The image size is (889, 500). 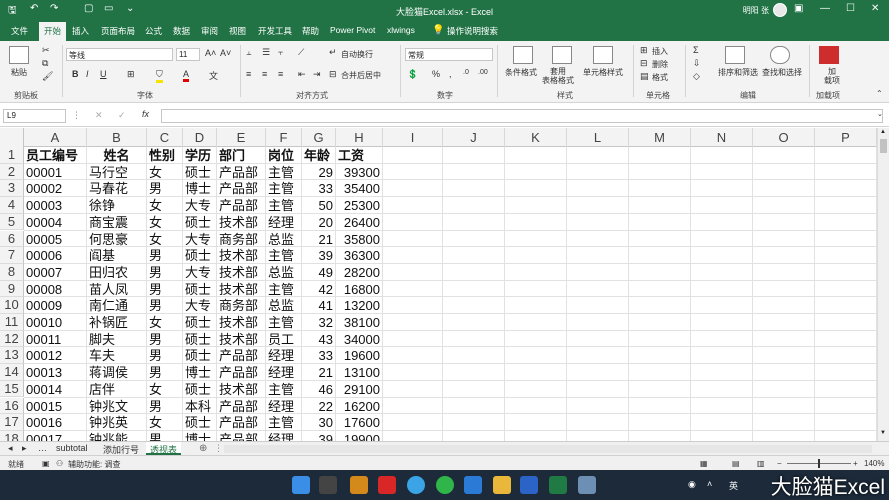 What do you see at coordinates (883, 284) in the screenshot?
I see `vertical-scrollbar: ▲ ▼` at bounding box center [883, 284].